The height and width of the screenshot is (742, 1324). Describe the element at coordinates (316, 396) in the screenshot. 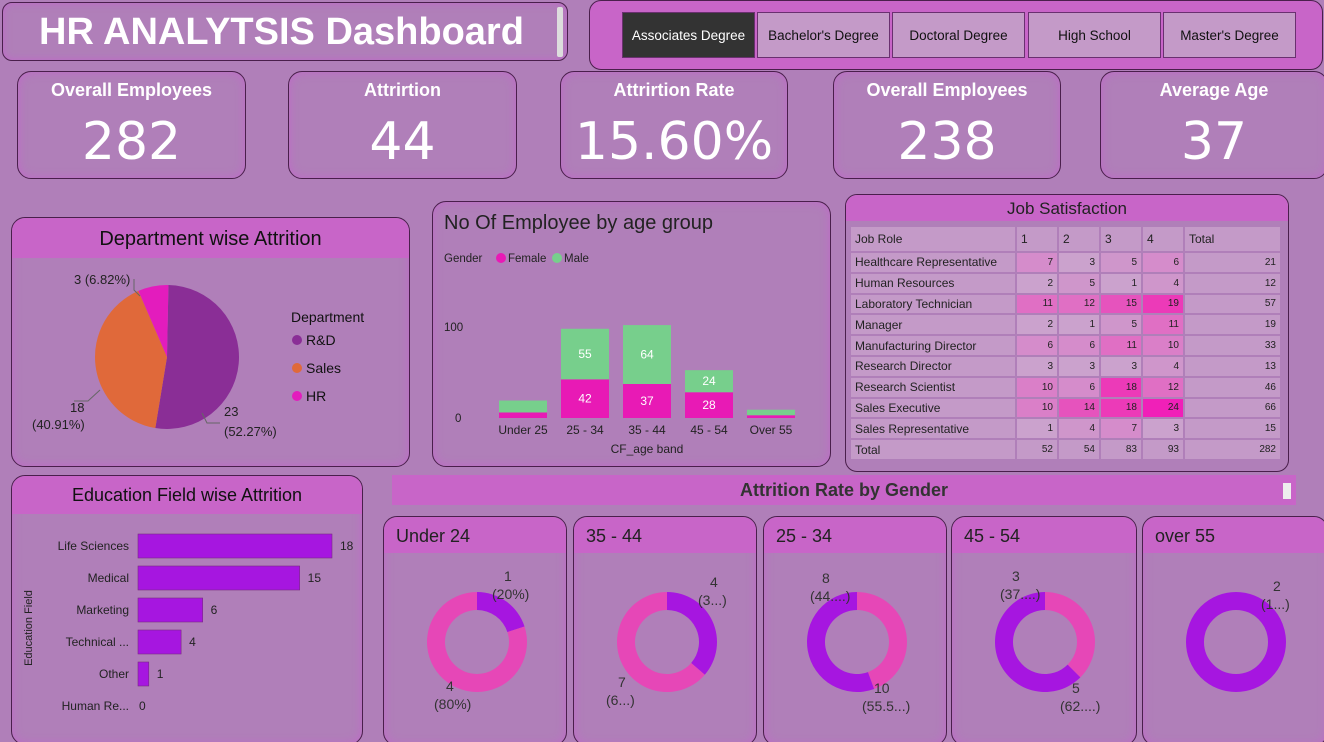

I see `legend-label-hr: HR` at that location.